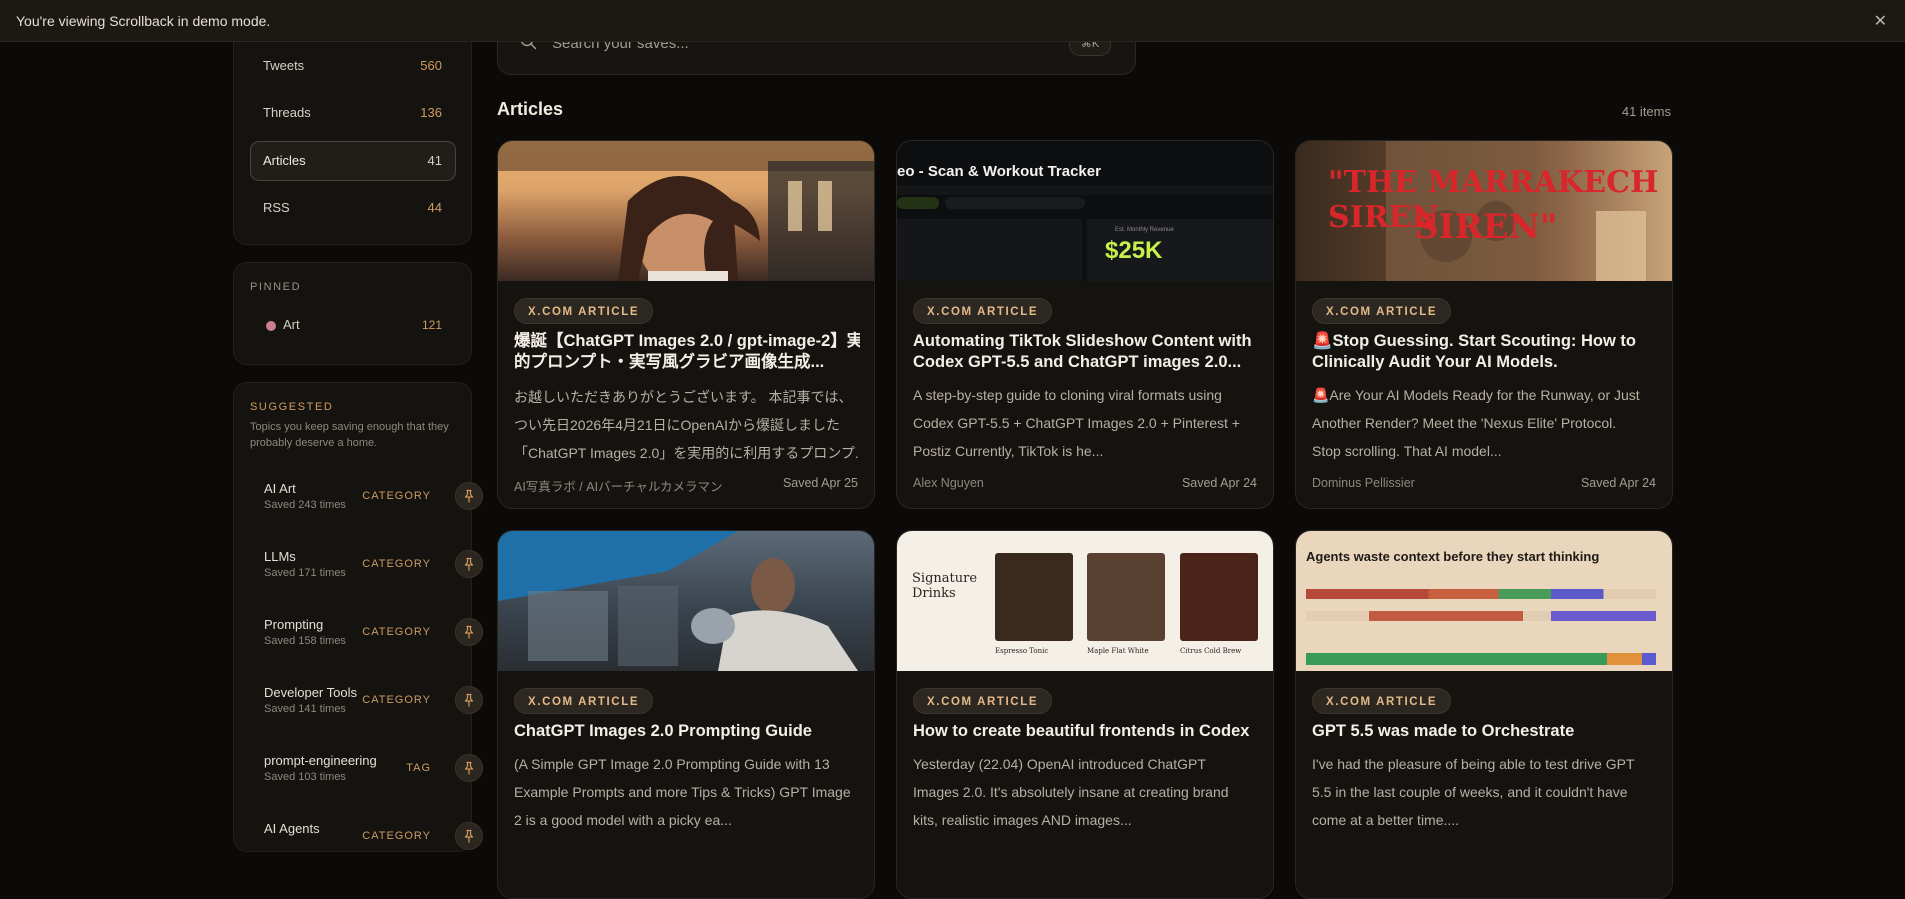  I want to click on card-saved-date: Saved Apr 24, so click(1618, 483).